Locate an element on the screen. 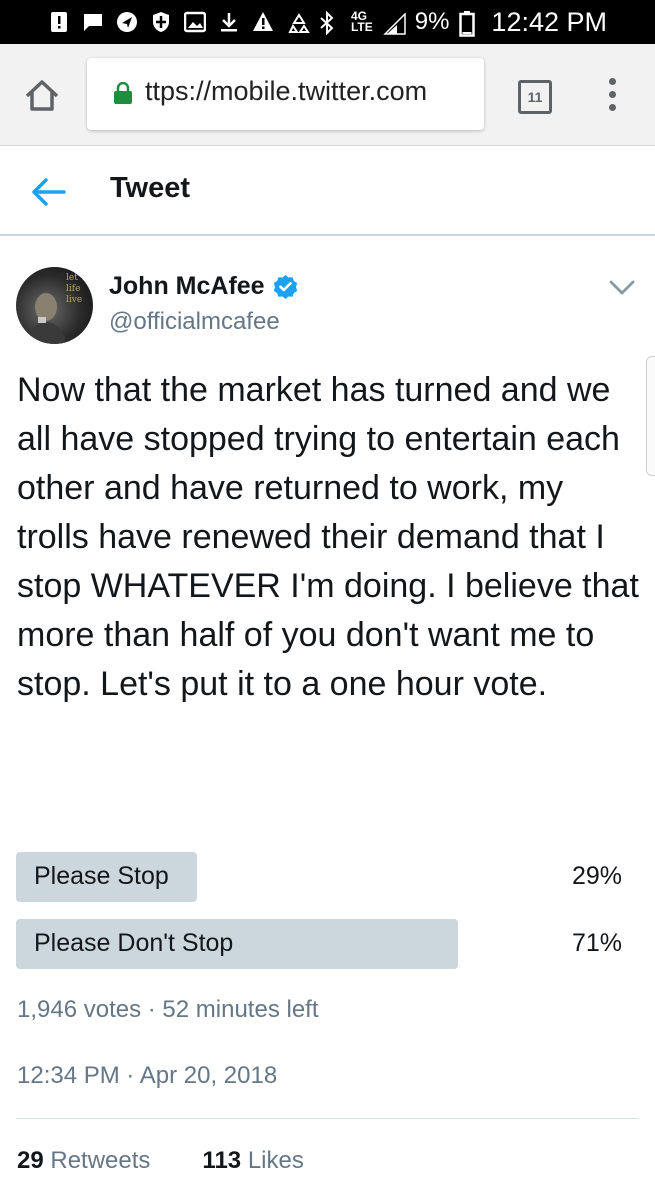  author-handle: @officialmcafee is located at coordinates (194, 322).